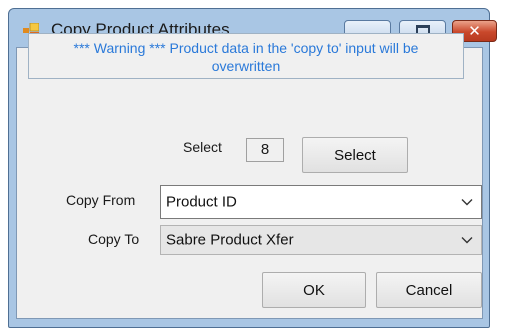  What do you see at coordinates (355, 155) in the screenshot?
I see `select-button: Select` at bounding box center [355, 155].